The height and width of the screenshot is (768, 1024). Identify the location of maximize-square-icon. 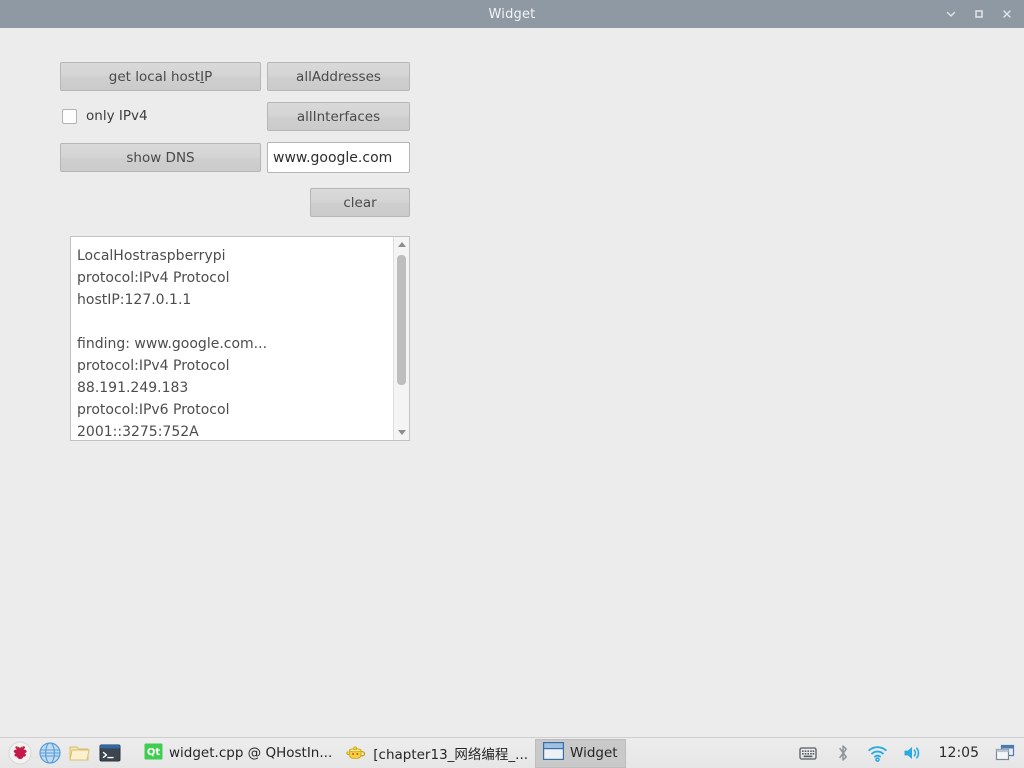
(979, 14).